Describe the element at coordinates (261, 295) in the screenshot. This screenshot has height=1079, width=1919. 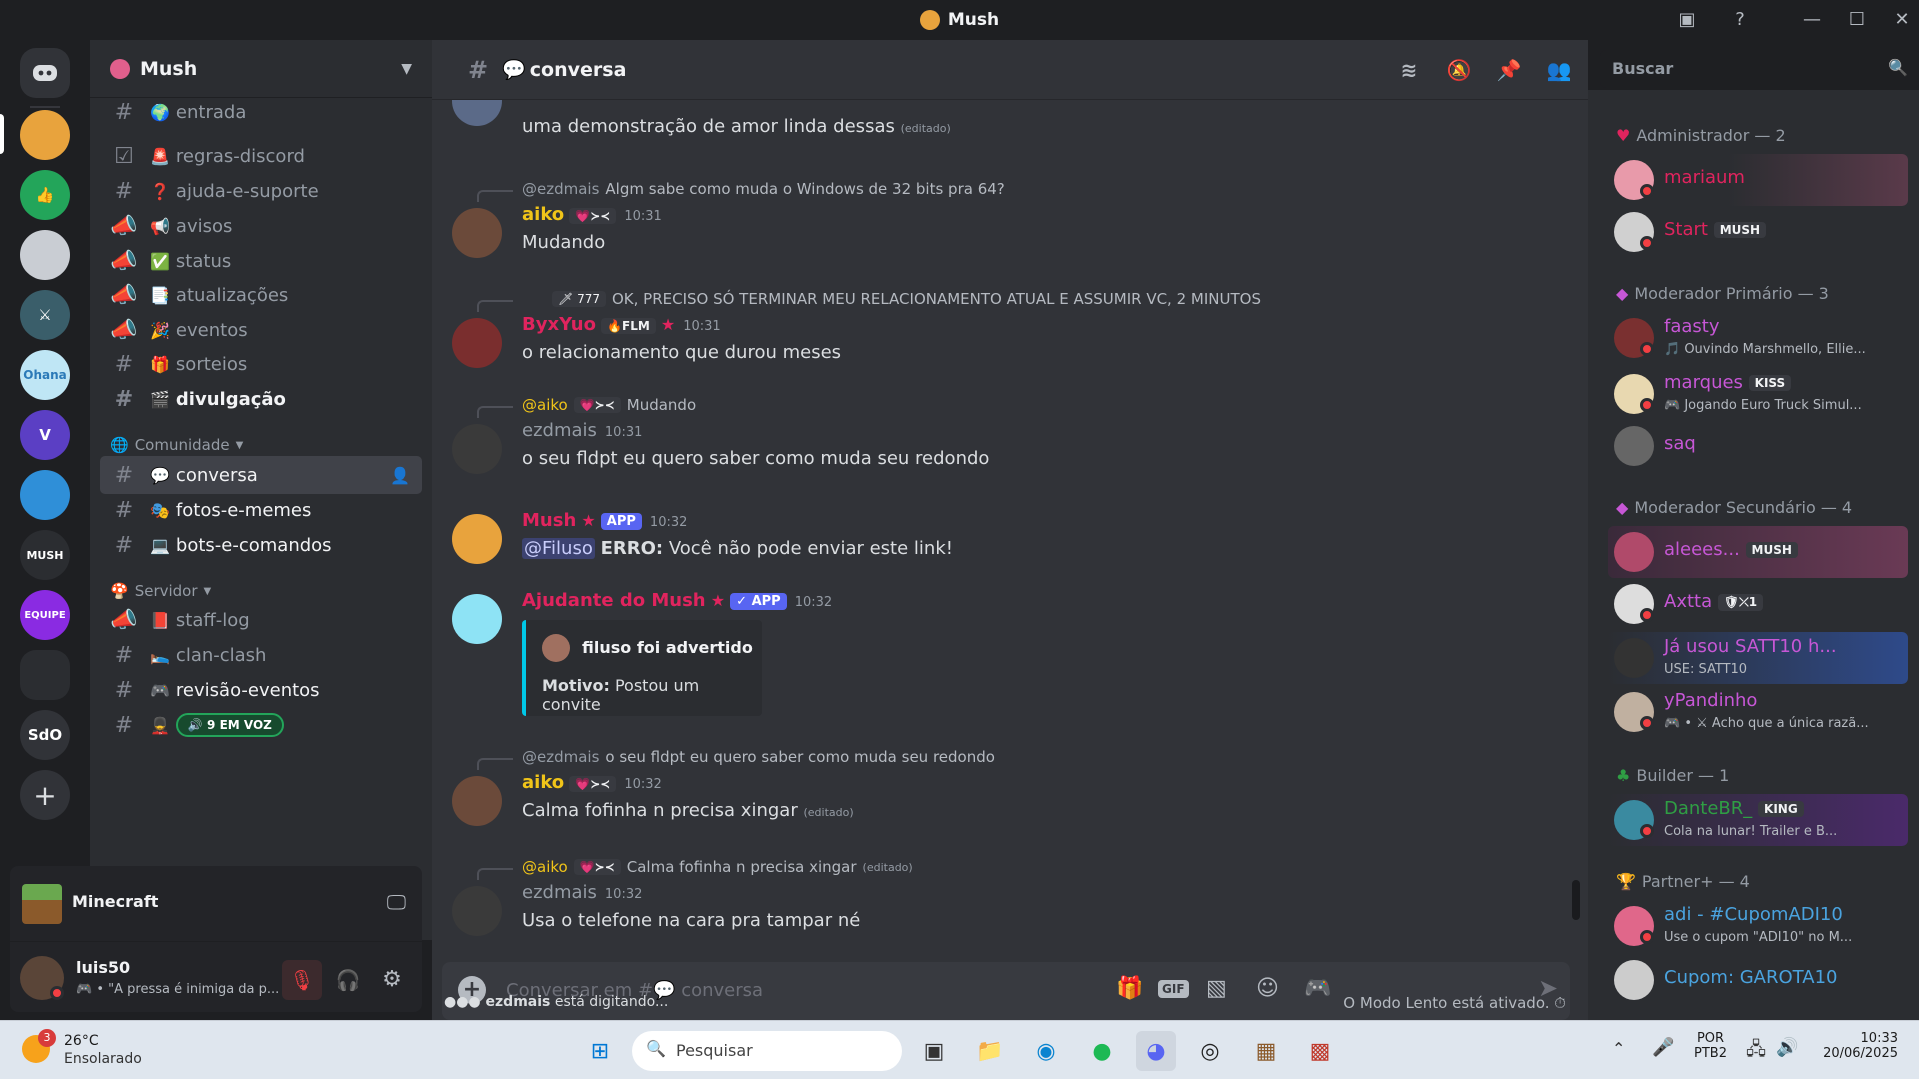
I see `channel-atualizacoes: 📣 📑 atualizações` at that location.